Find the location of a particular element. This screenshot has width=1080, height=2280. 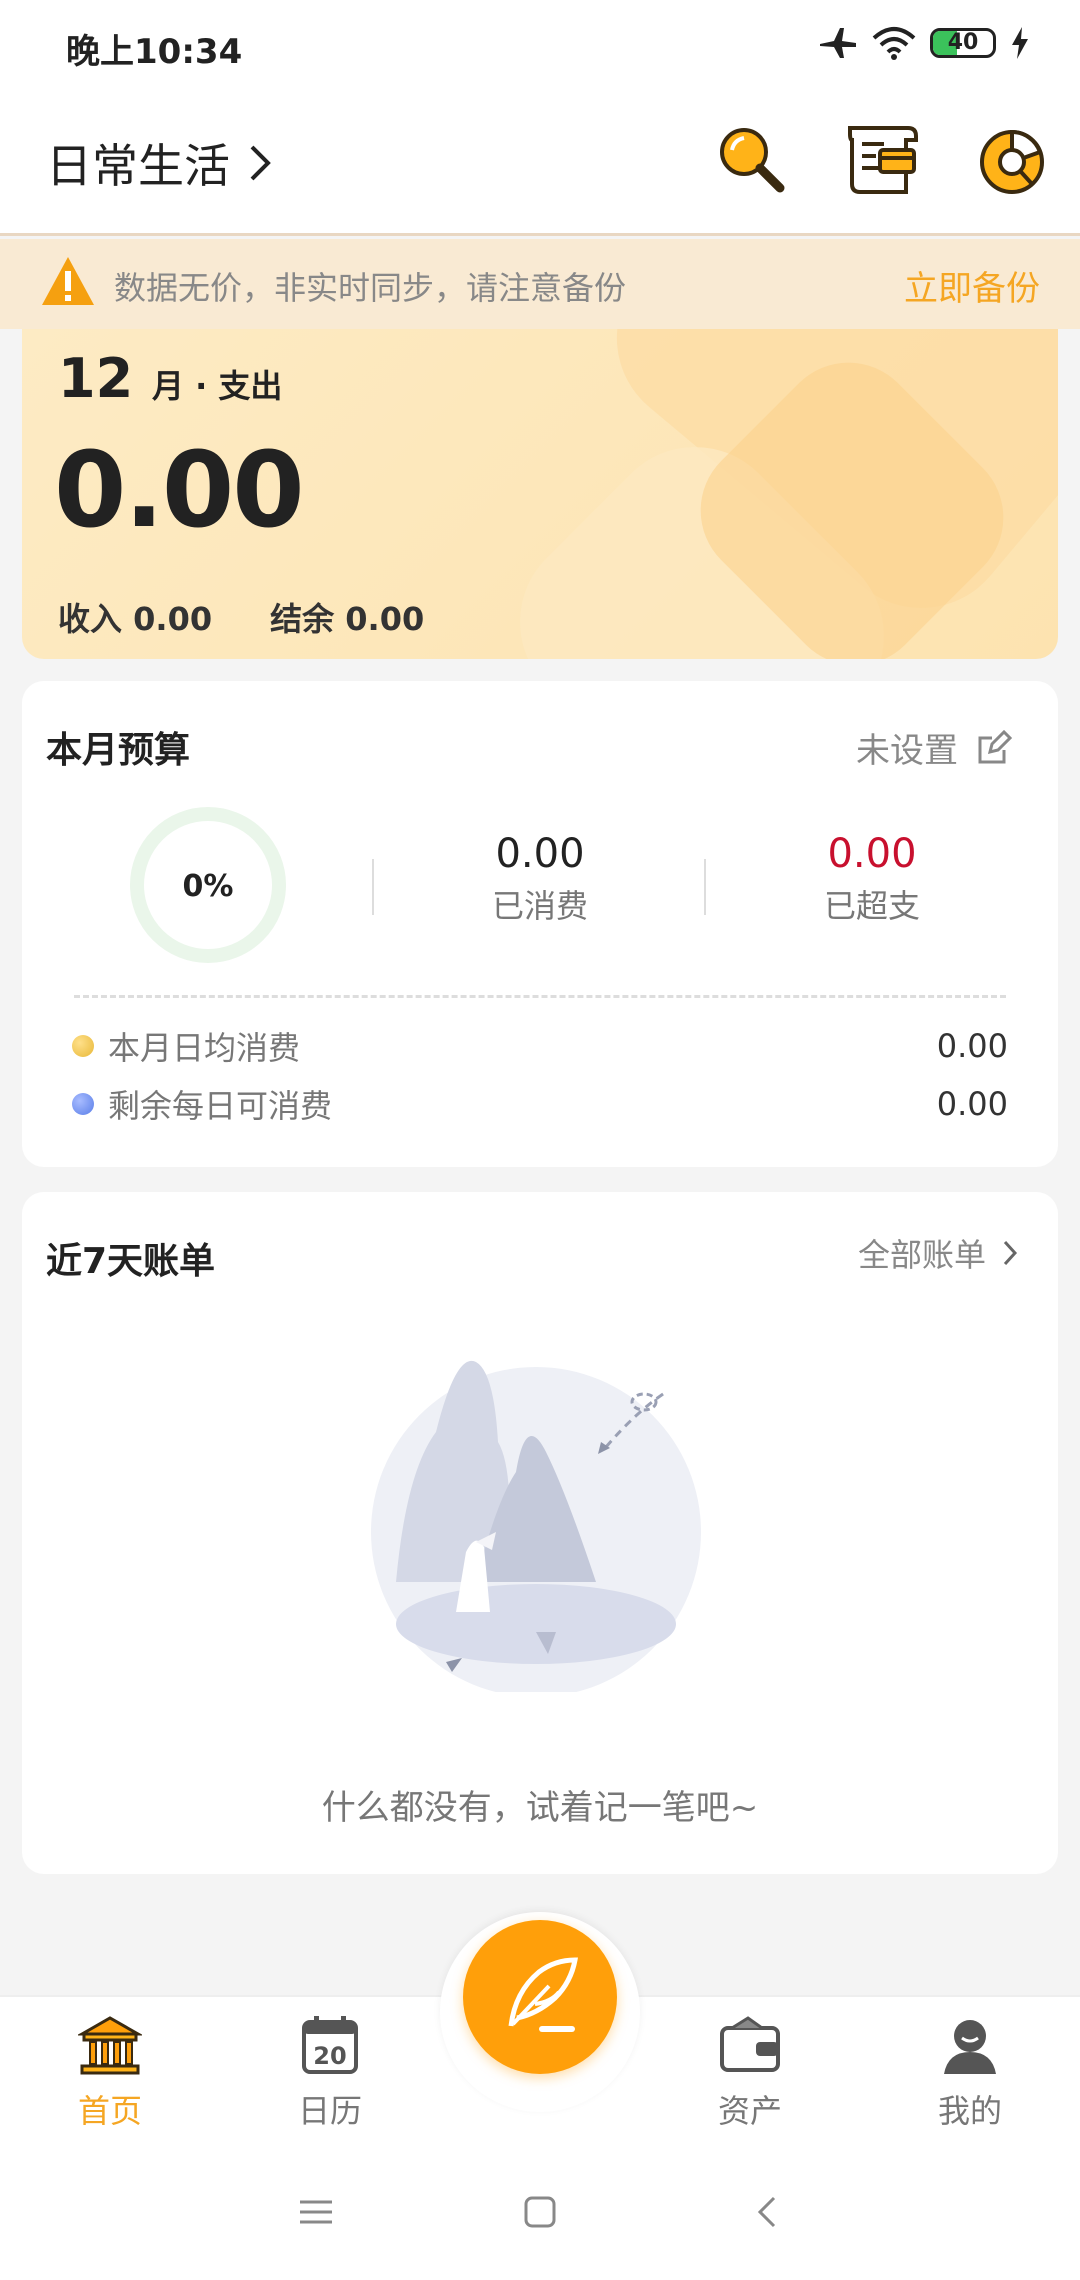

income-summary: 收入 0.00 is located at coordinates (135, 619).